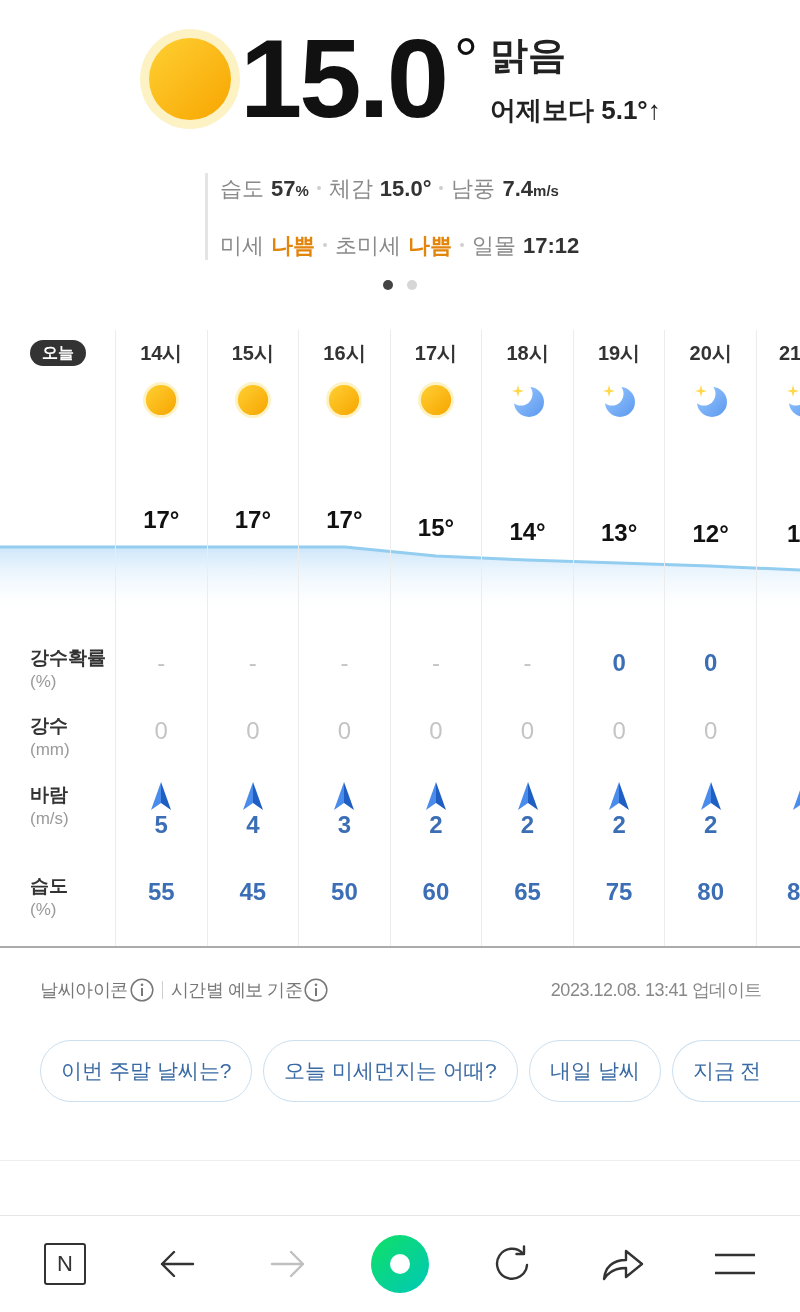 This screenshot has height=1312, width=800. What do you see at coordinates (473, 188) in the screenshot?
I see `detail-label: 남풍` at bounding box center [473, 188].